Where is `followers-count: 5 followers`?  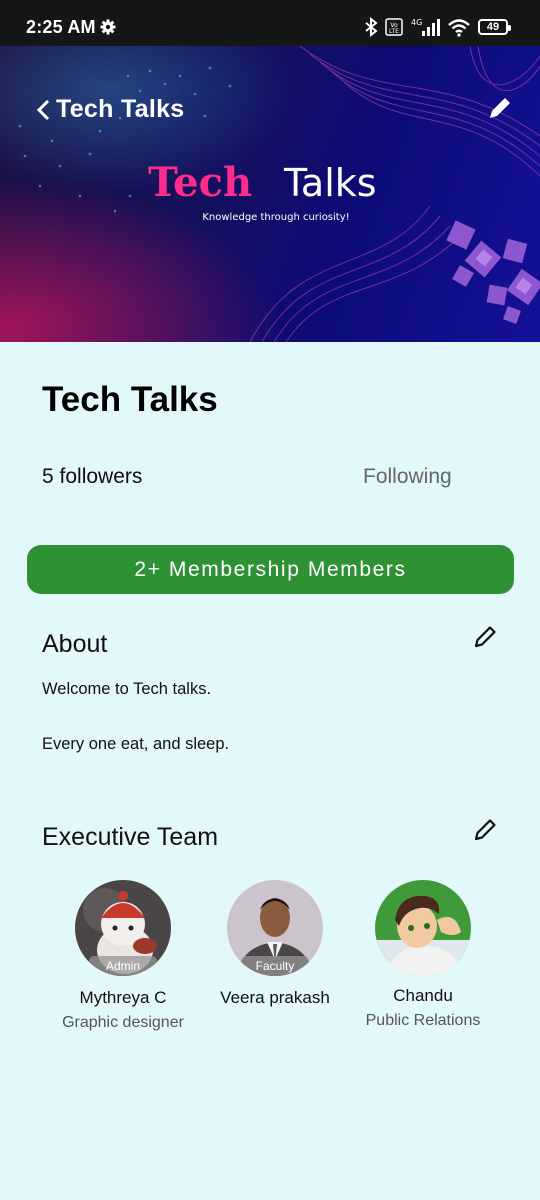 followers-count: 5 followers is located at coordinates (92, 477).